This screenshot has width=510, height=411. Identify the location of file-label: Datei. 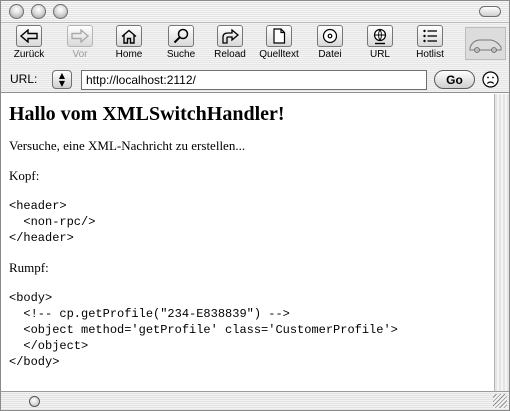
(330, 54).